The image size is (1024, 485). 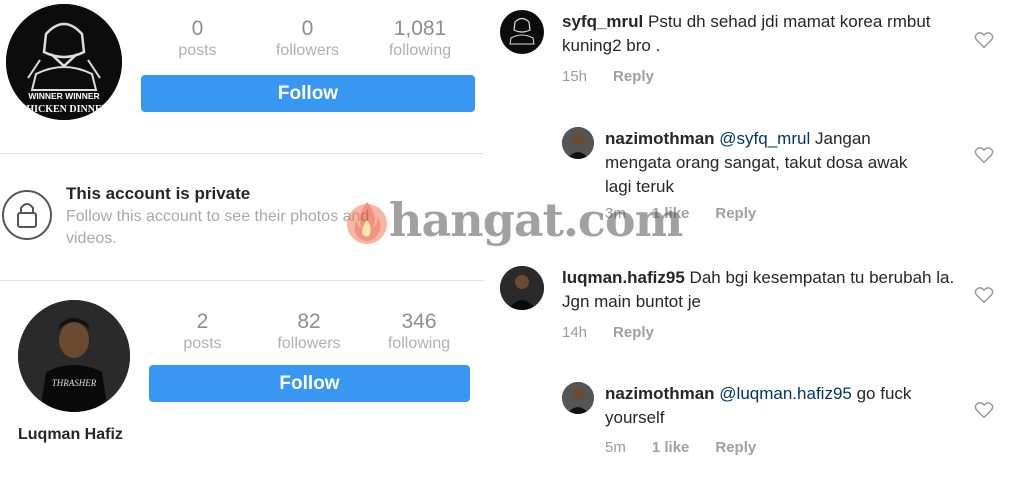 I want to click on following-stat: 1,081 following, so click(x=420, y=39).